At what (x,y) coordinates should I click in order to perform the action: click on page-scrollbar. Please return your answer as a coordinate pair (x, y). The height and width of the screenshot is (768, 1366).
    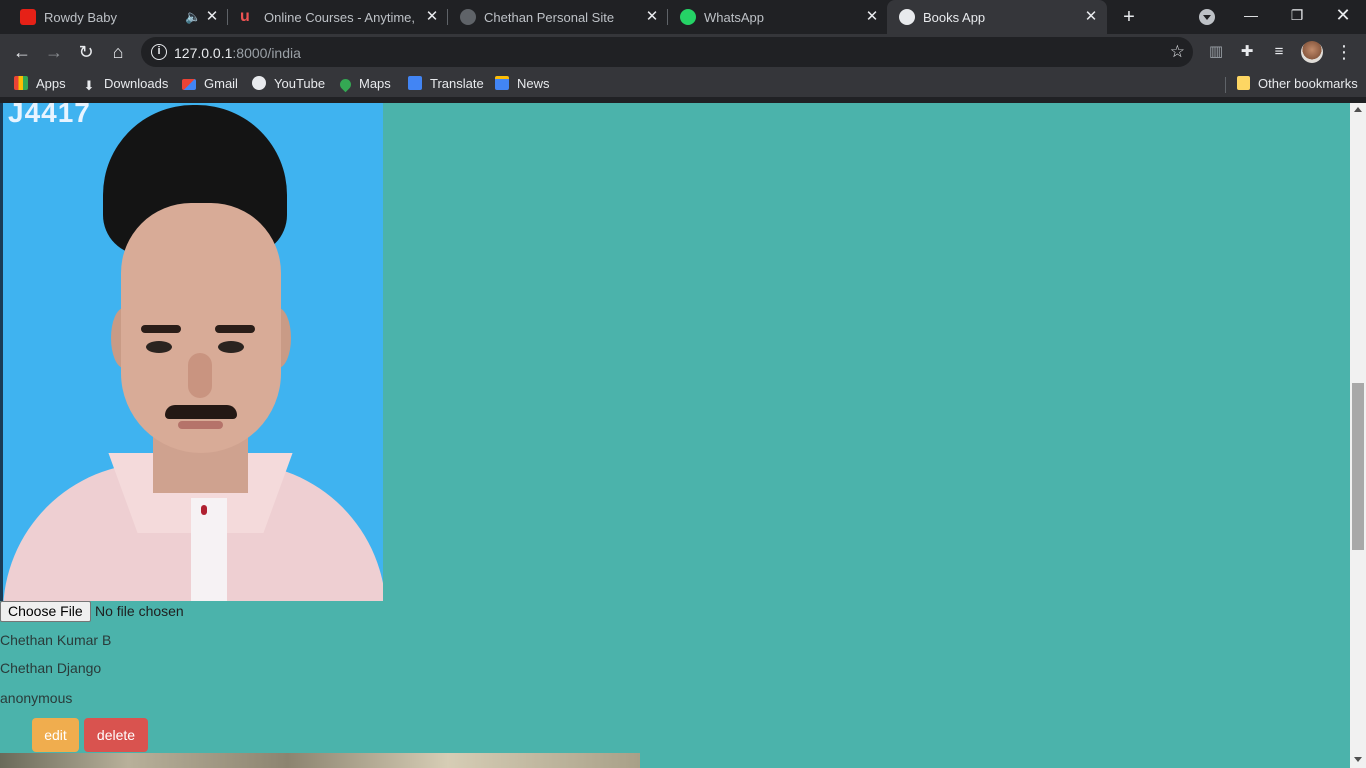
    Looking at the image, I should click on (1358, 435).